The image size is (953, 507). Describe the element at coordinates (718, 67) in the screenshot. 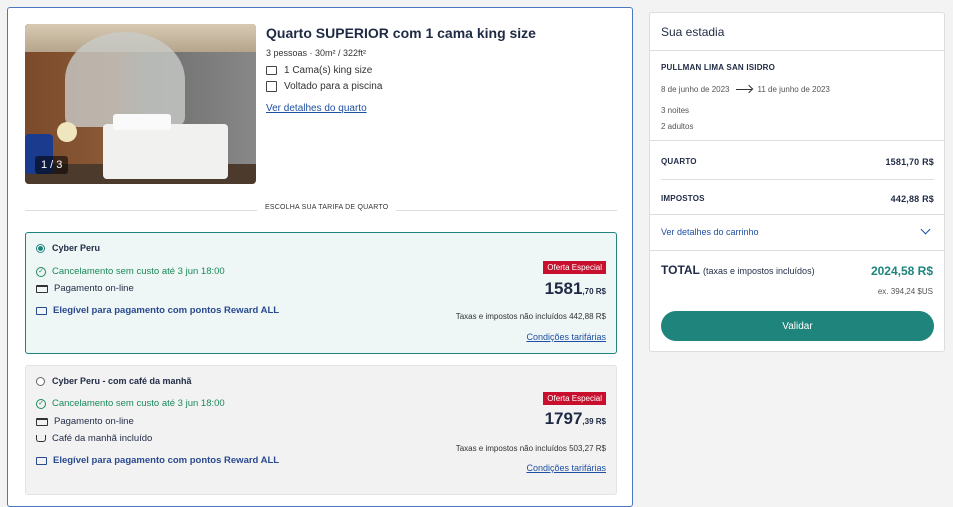

I see `hotel-name: PULLMAN LIMA SAN ISIDRO` at that location.